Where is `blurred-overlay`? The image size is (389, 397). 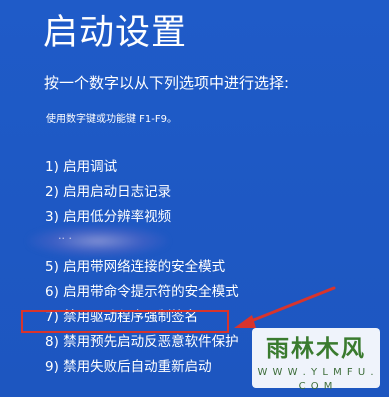 blurred-overlay is located at coordinates (98, 241).